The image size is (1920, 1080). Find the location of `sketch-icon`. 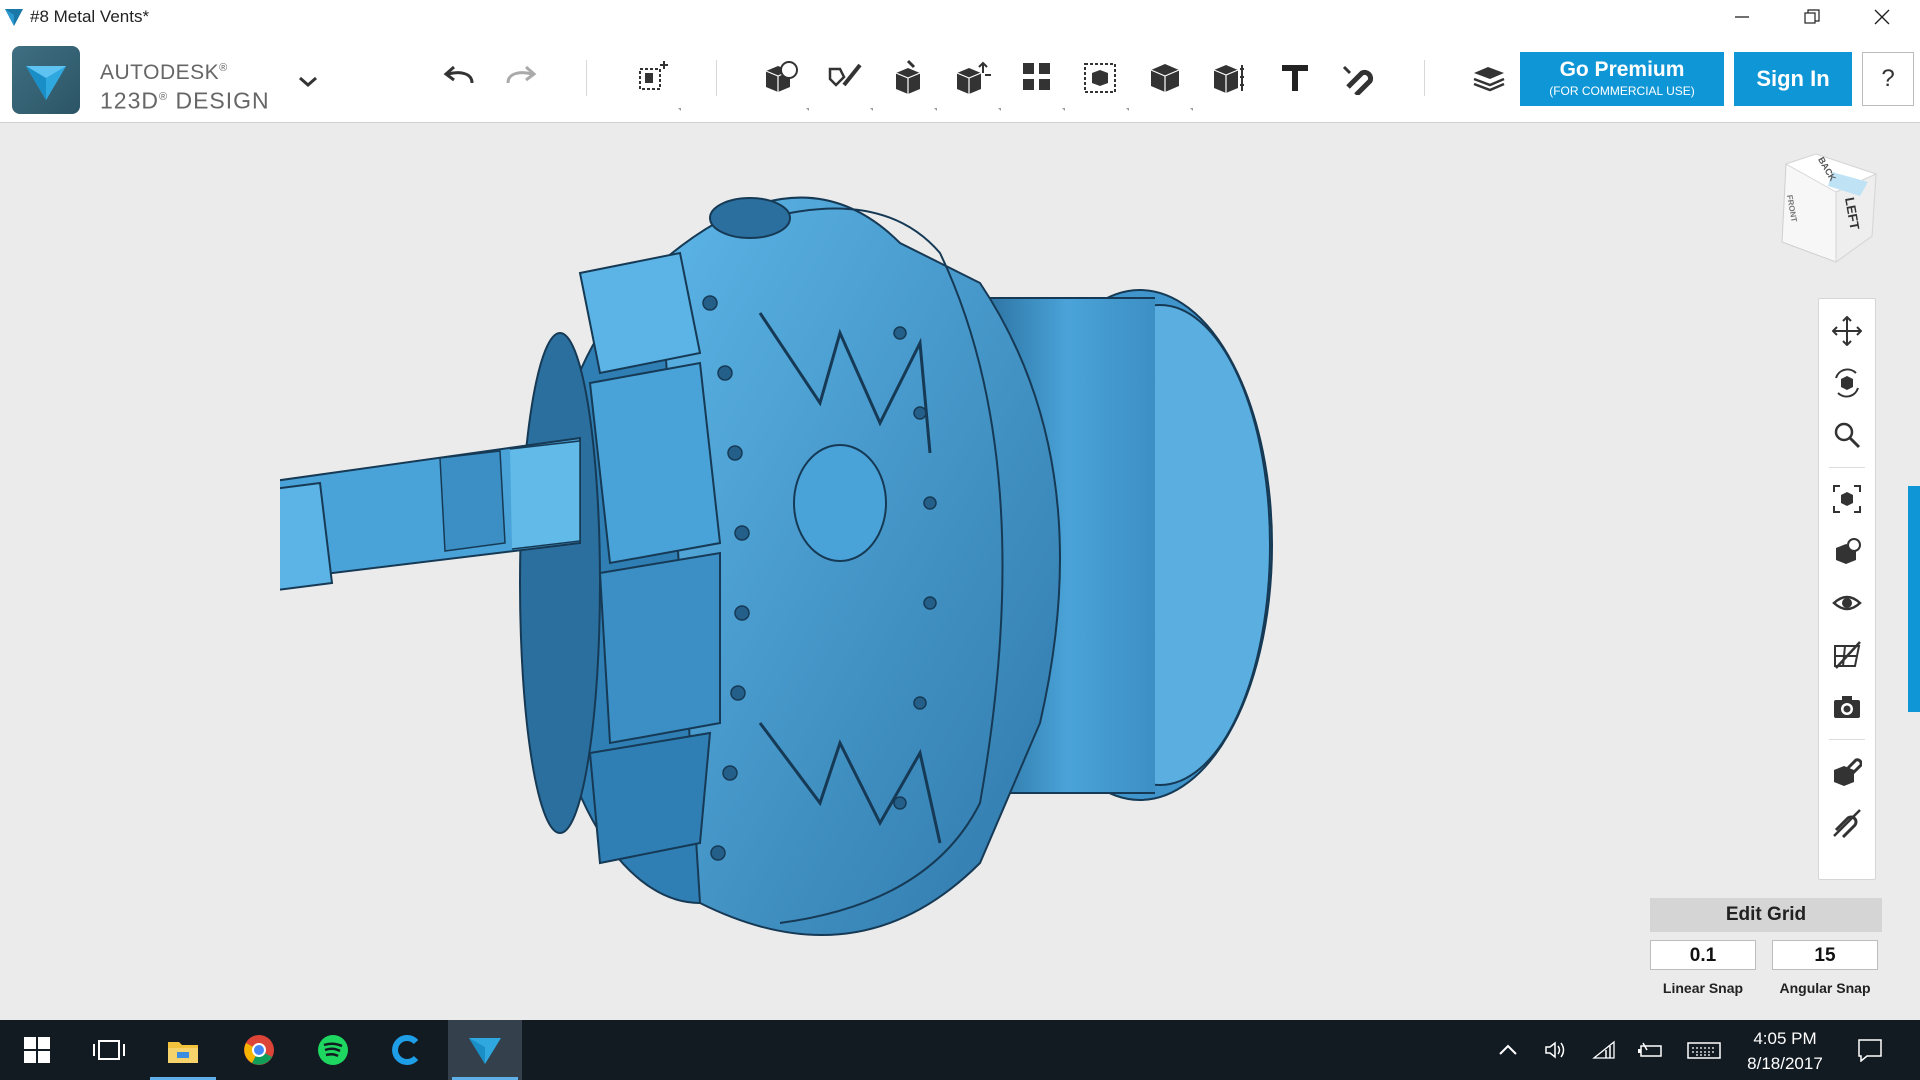

sketch-icon is located at coordinates (845, 75).